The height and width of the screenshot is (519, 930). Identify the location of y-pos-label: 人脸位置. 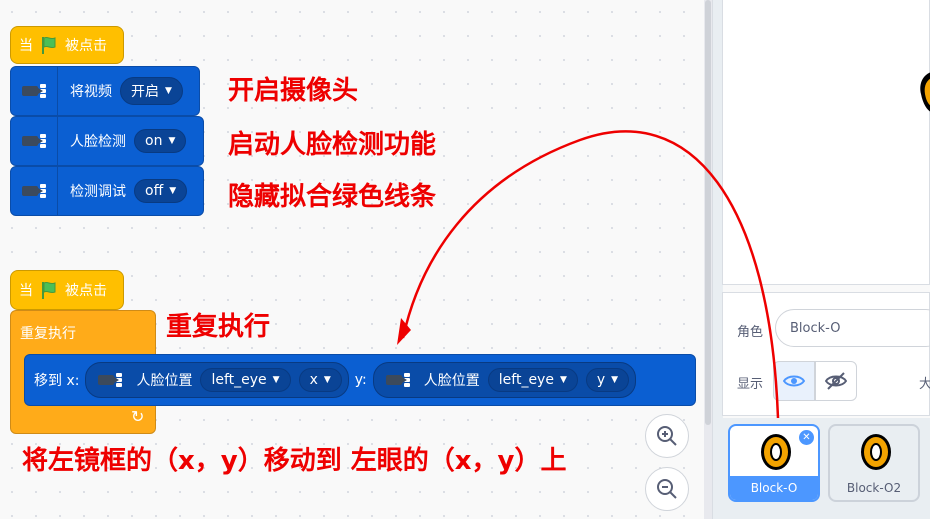
(451, 381).